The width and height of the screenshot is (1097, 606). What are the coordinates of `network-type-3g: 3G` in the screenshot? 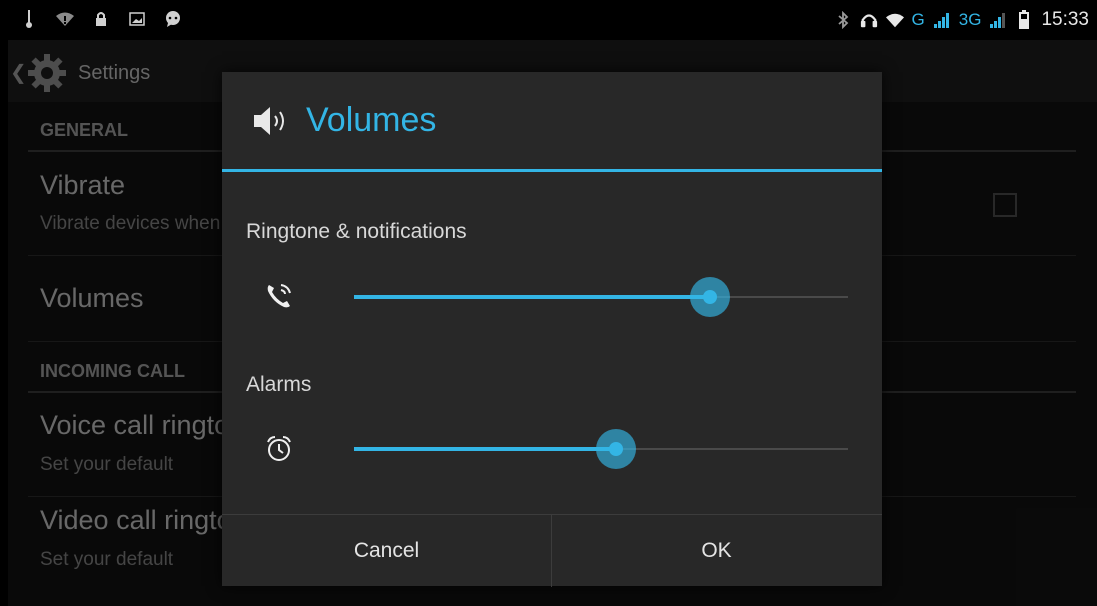 It's located at (970, 19).